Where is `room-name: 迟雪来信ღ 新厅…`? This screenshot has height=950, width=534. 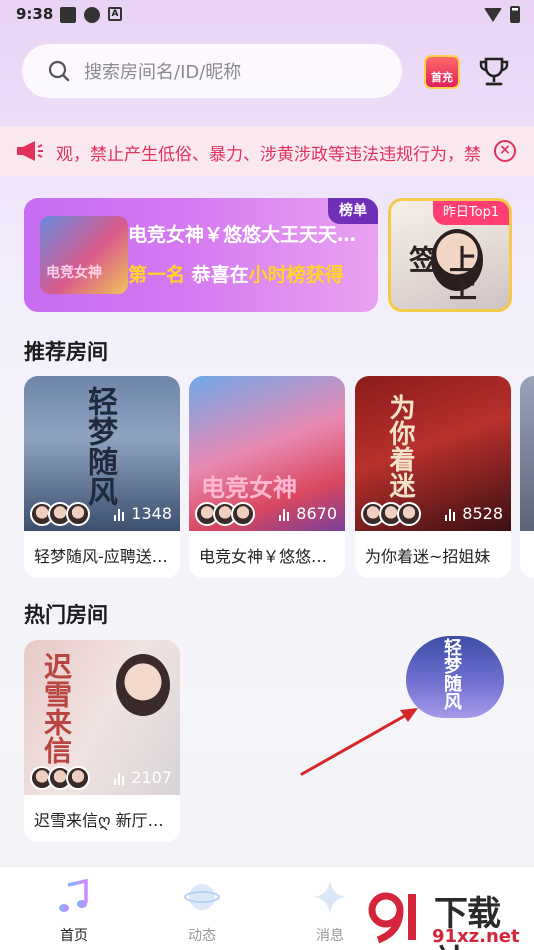 room-name: 迟雪来信ღ 新厅… is located at coordinates (99, 820).